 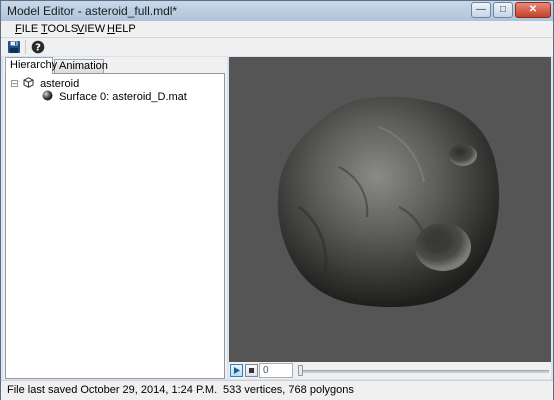 What do you see at coordinates (425, 371) in the screenshot?
I see `timeline-slider` at bounding box center [425, 371].